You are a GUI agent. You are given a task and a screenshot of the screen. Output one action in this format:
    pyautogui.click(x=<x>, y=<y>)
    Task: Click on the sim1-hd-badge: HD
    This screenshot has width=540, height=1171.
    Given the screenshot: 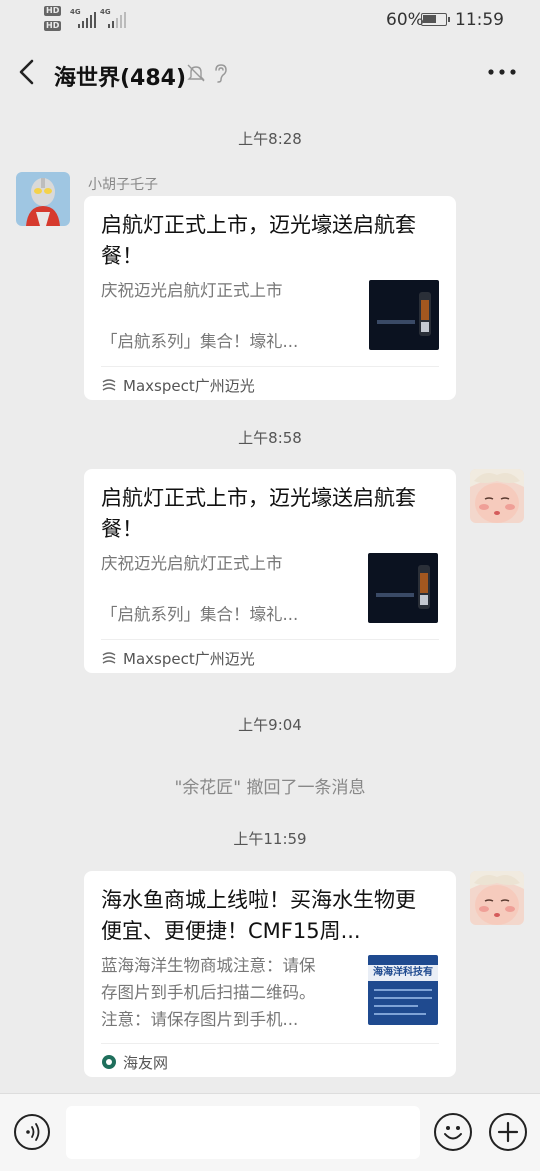 What is the action you would take?
    pyautogui.click(x=53, y=11)
    